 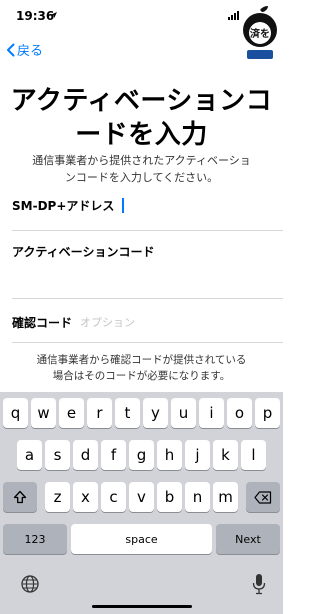 What do you see at coordinates (127, 413) in the screenshot?
I see `key-t: t` at bounding box center [127, 413].